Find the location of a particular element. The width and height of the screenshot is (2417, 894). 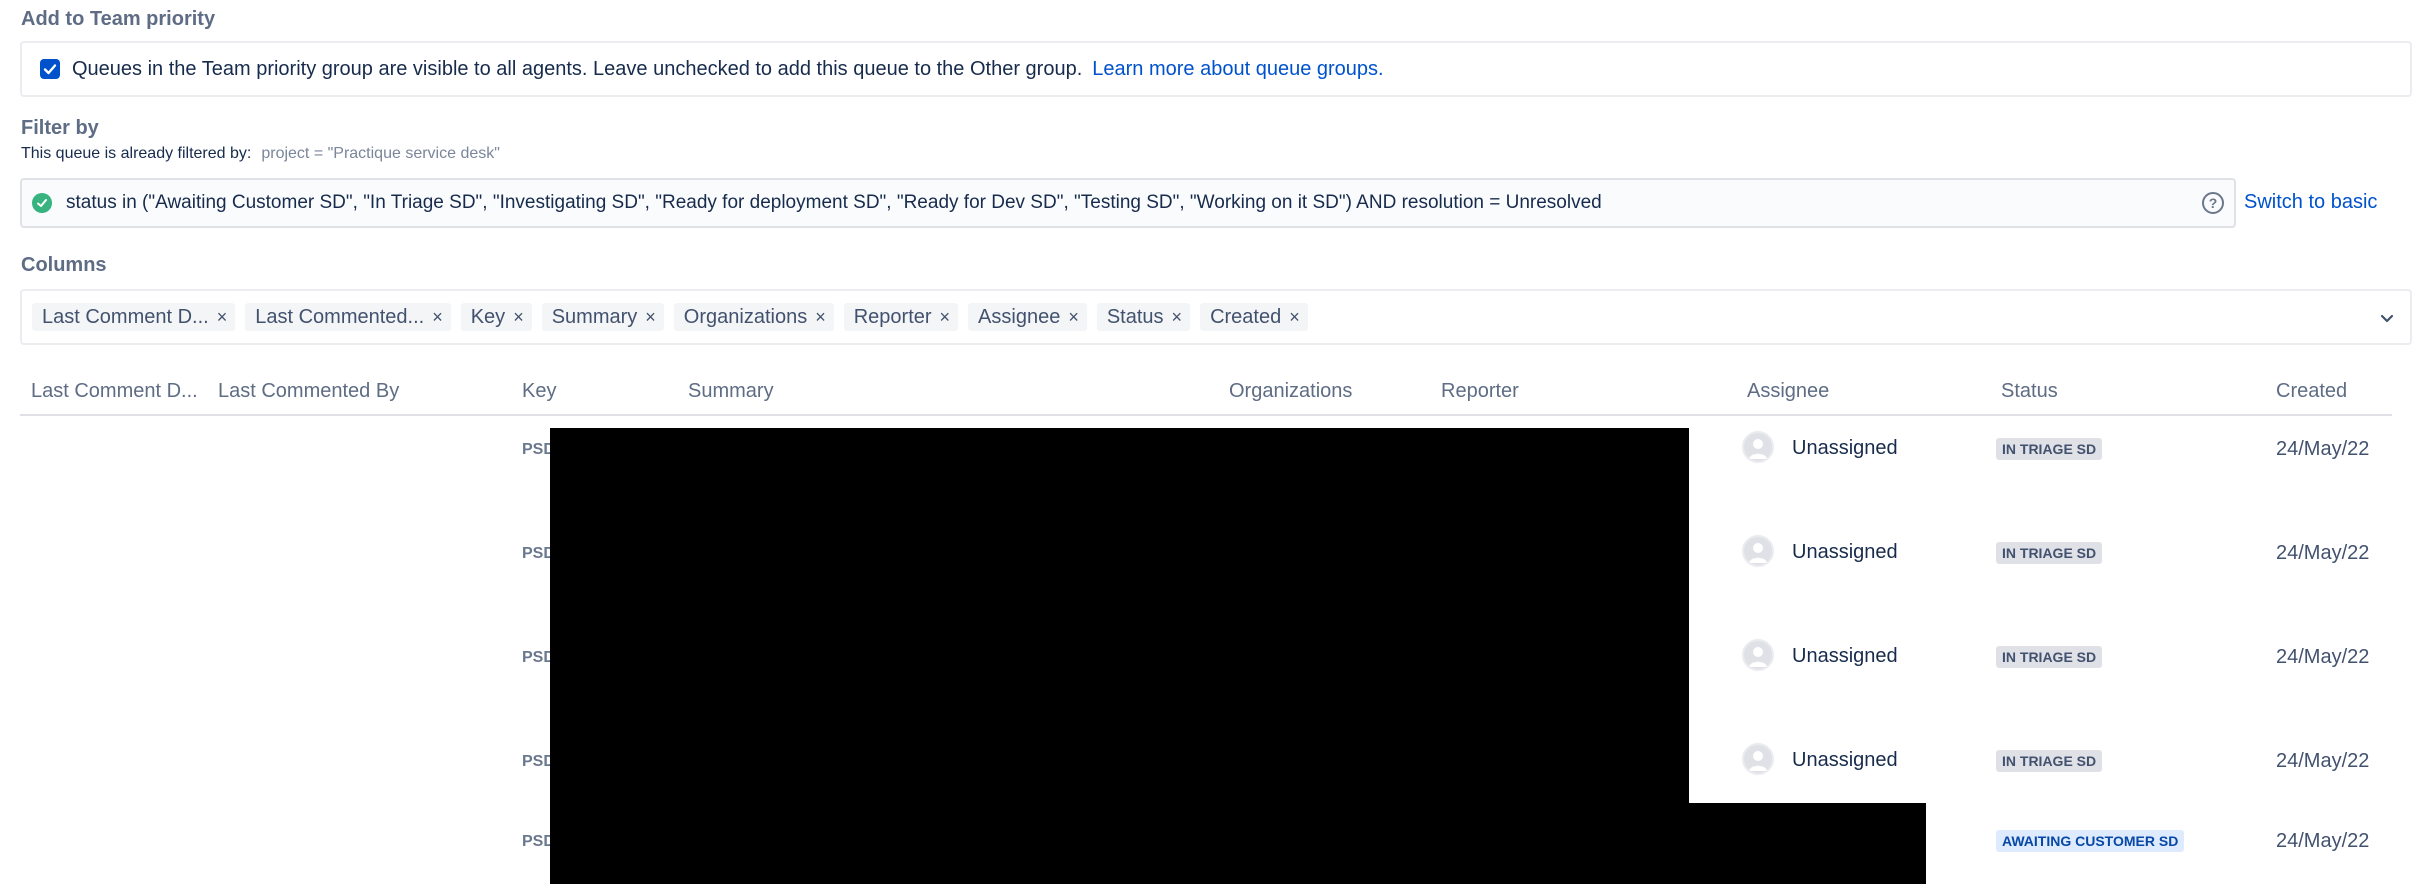

column-tag-label: Status is located at coordinates (1135, 316).